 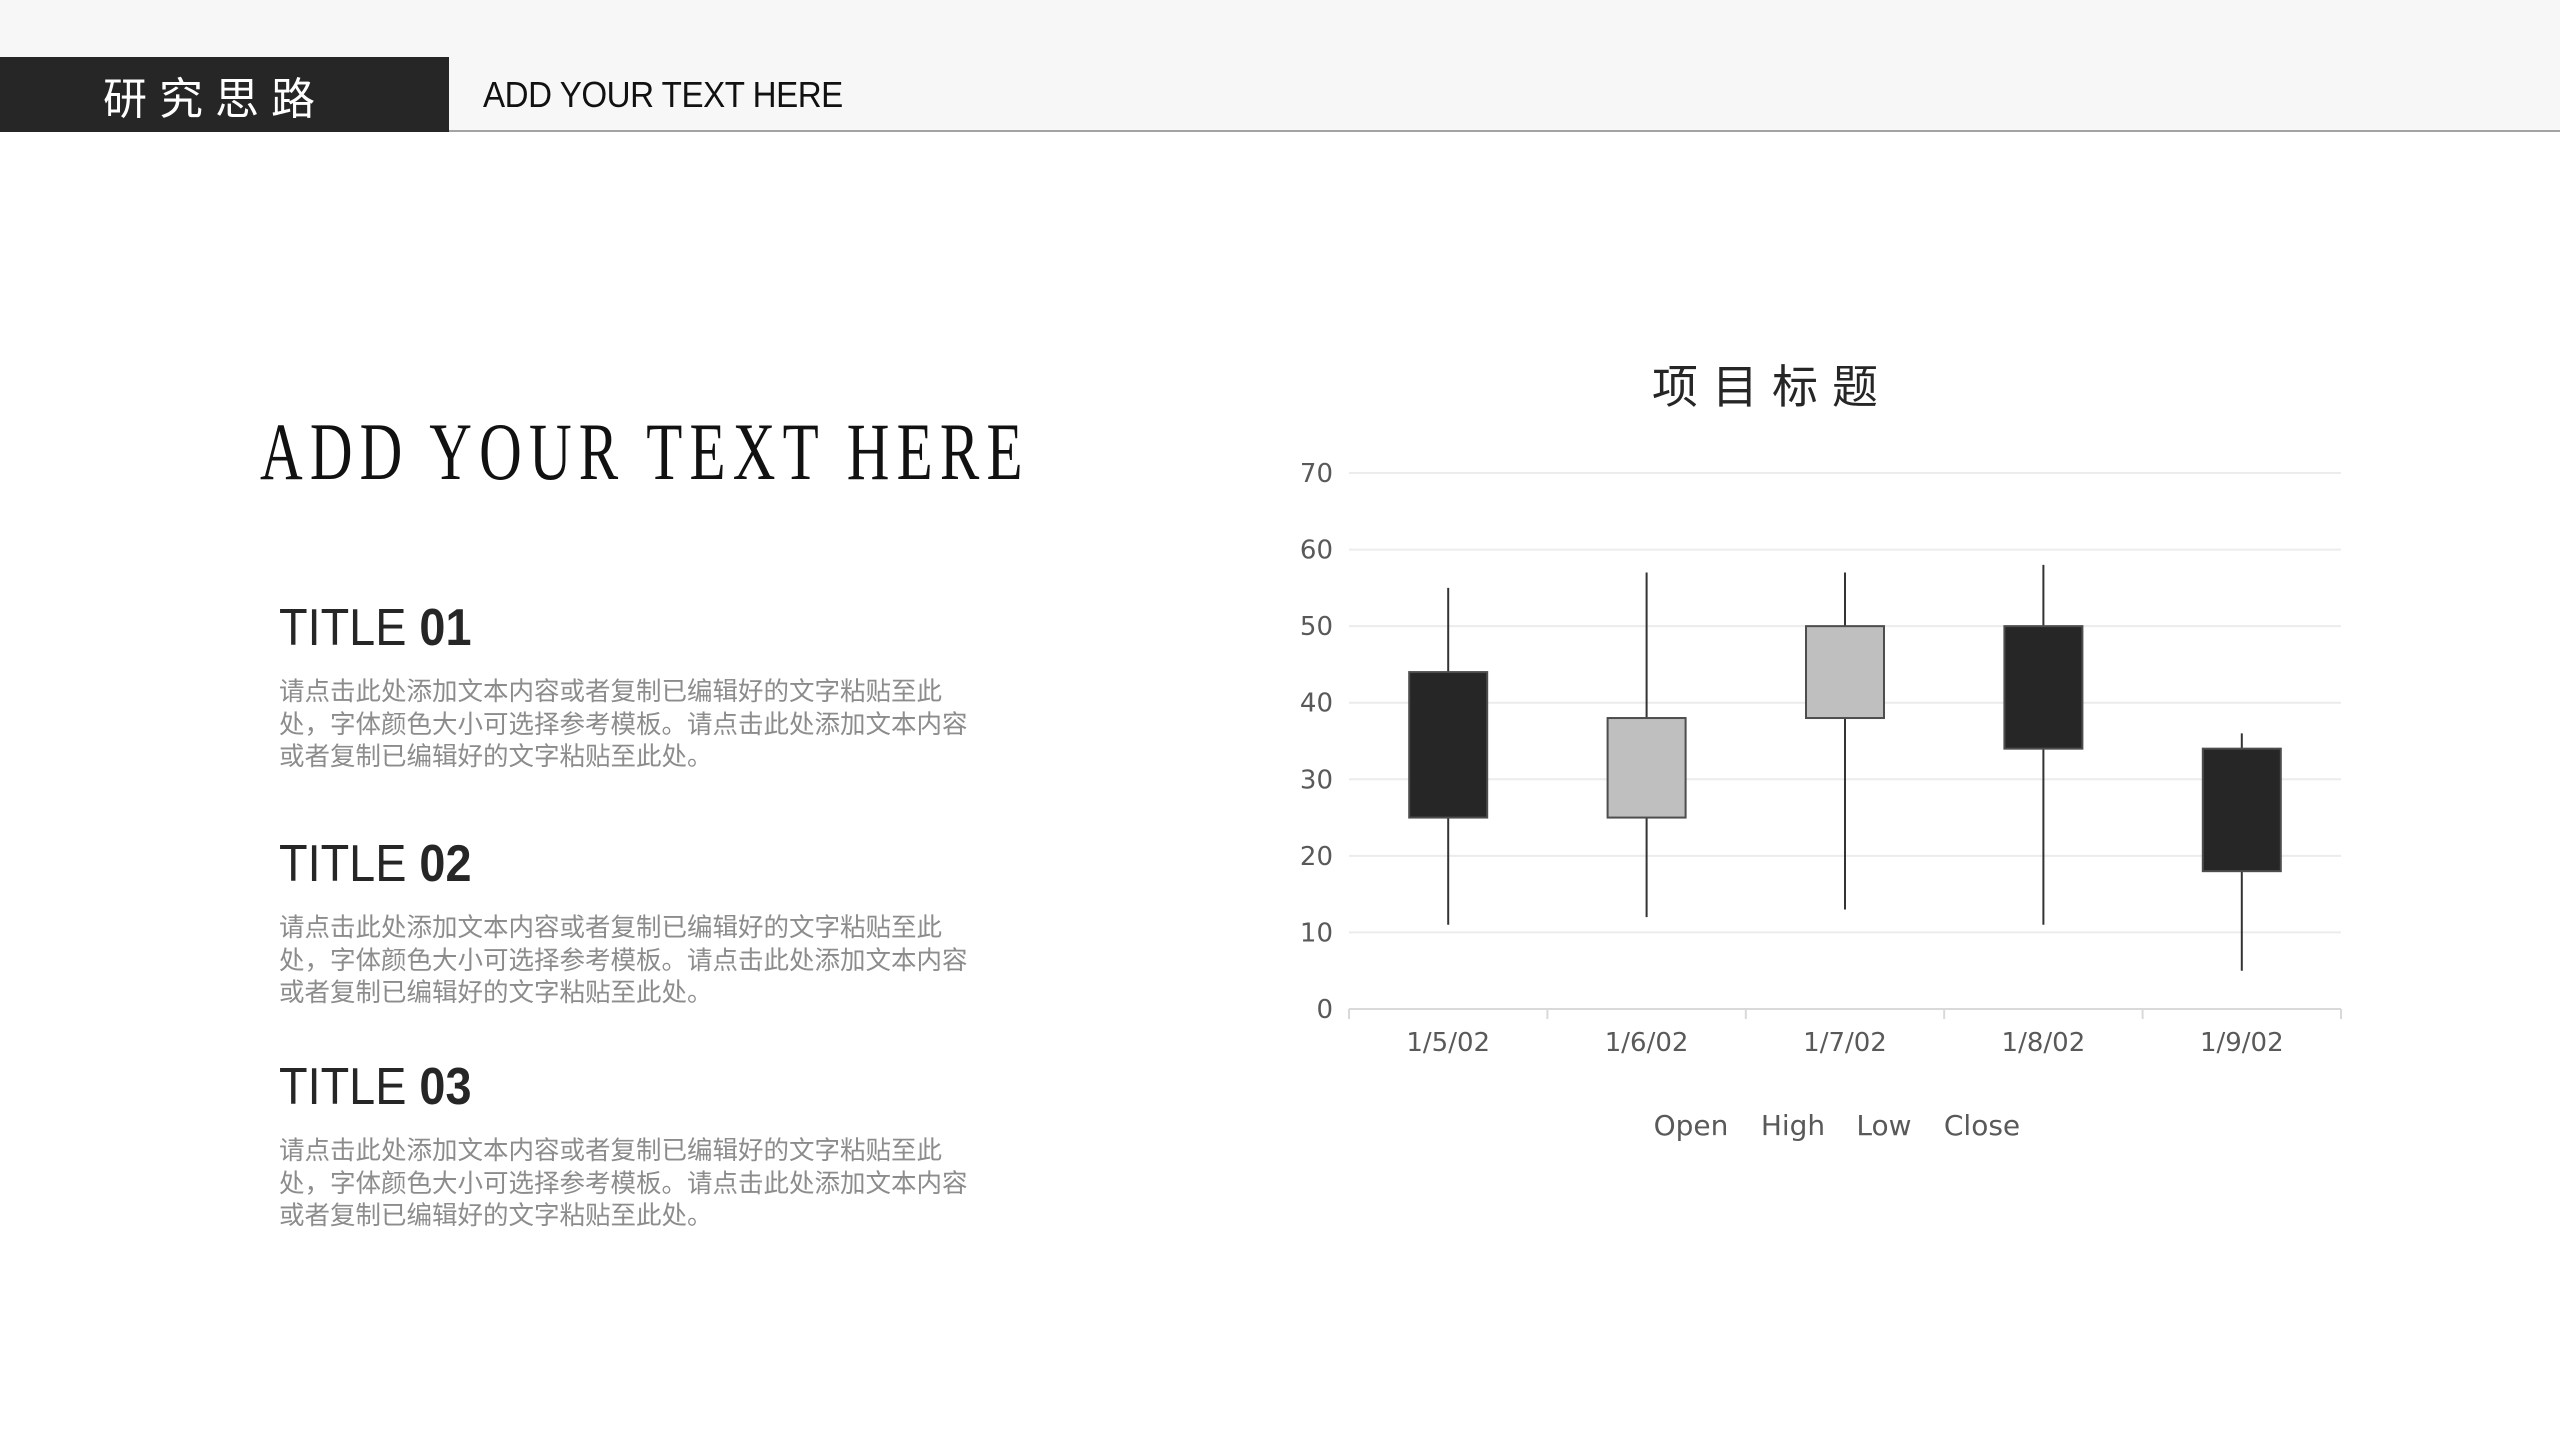 I want to click on section-label-block: 研究思路, so click(x=224, y=94).